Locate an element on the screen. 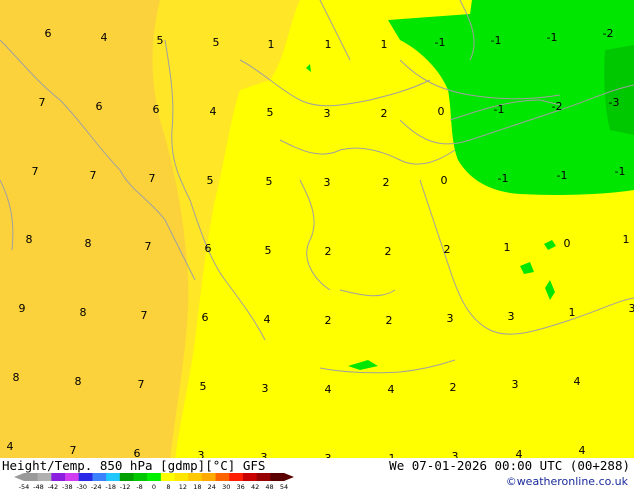 The width and height of the screenshot is (634, 490). temperature-label: 9 is located at coordinates (22, 308).